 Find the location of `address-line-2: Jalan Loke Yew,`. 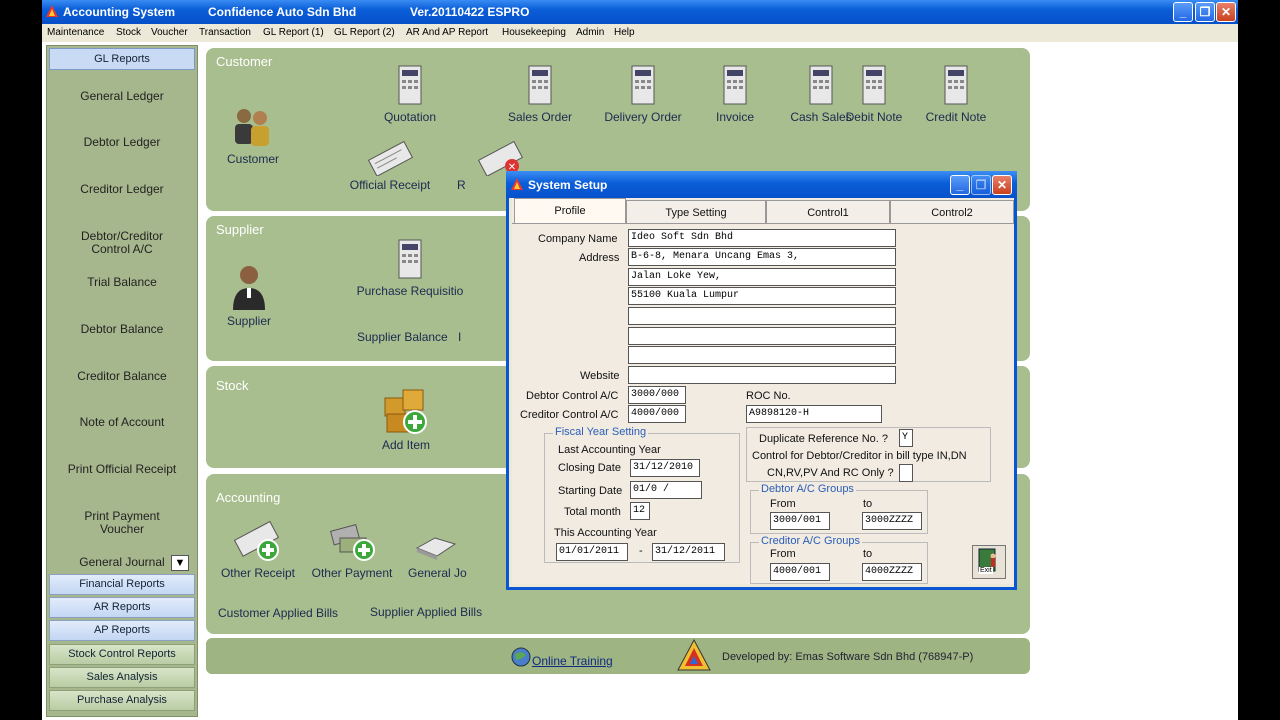

address-line-2: Jalan Loke Yew, is located at coordinates (762, 277).